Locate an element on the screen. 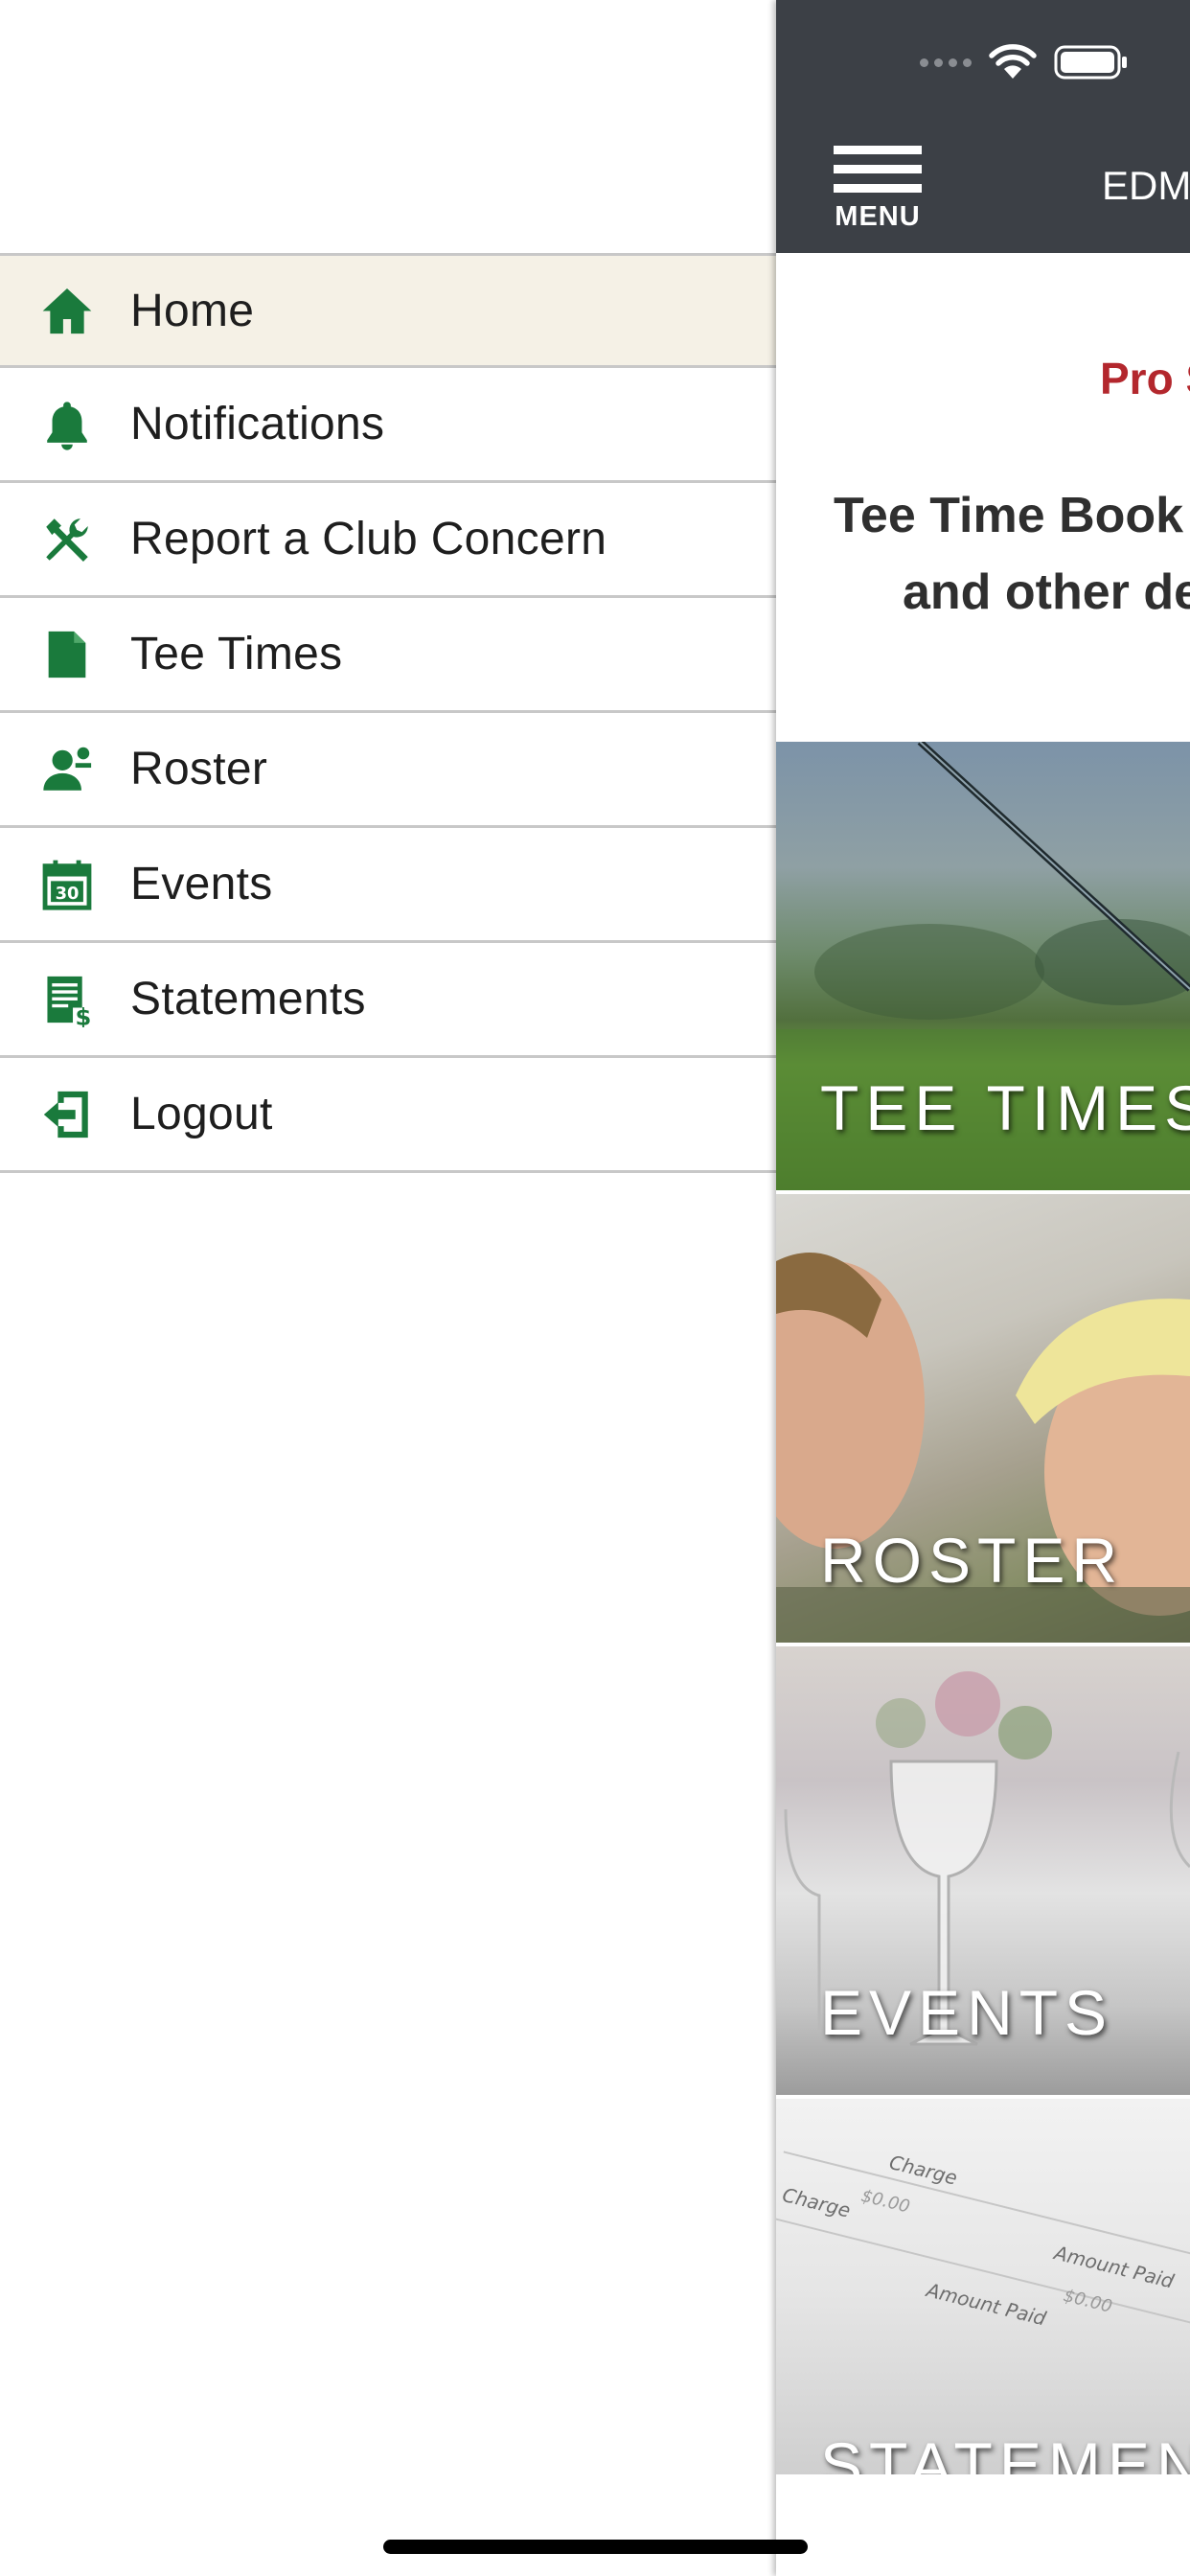  menu-item-roster: Roster is located at coordinates (388, 770).